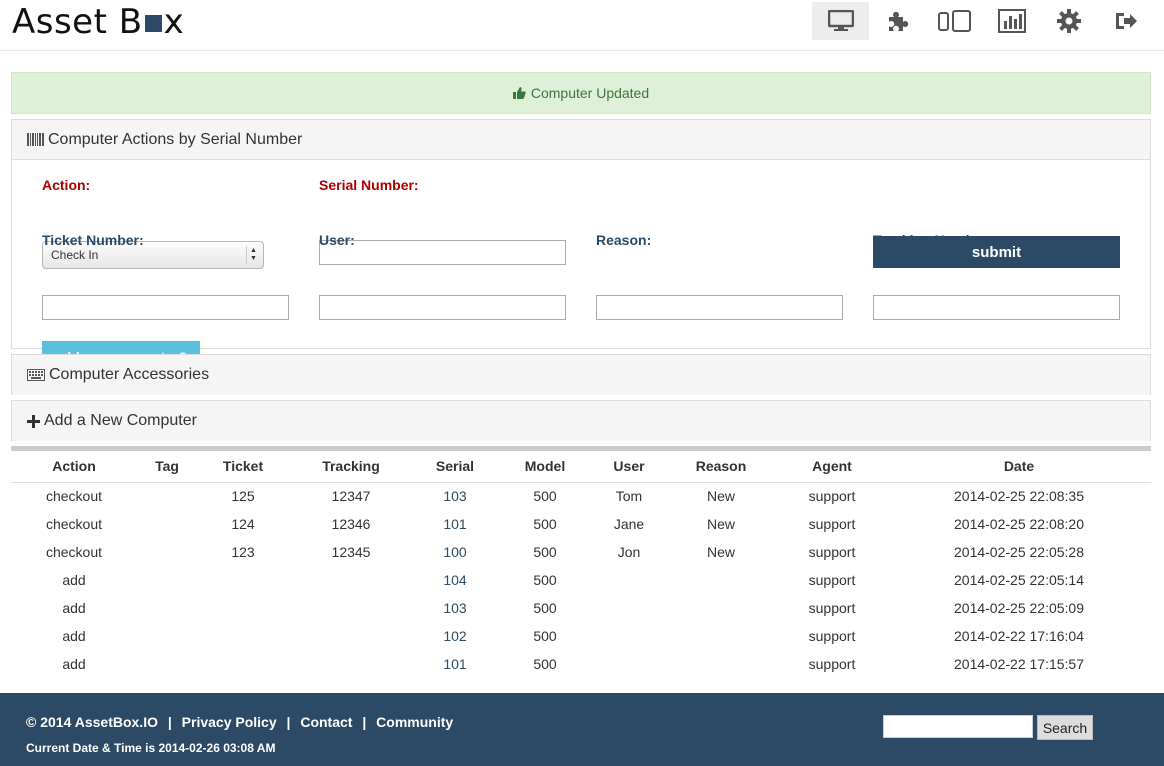 Image resolution: width=1164 pixels, height=766 pixels. Describe the element at coordinates (77, 22) in the screenshot. I see `logo-text-prefix: Asset B` at that location.